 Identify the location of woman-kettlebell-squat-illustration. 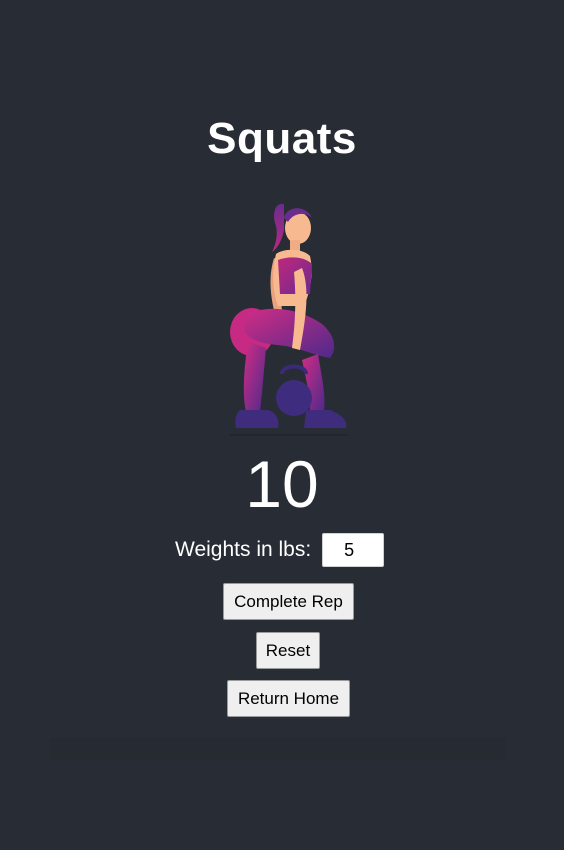
(289, 319).